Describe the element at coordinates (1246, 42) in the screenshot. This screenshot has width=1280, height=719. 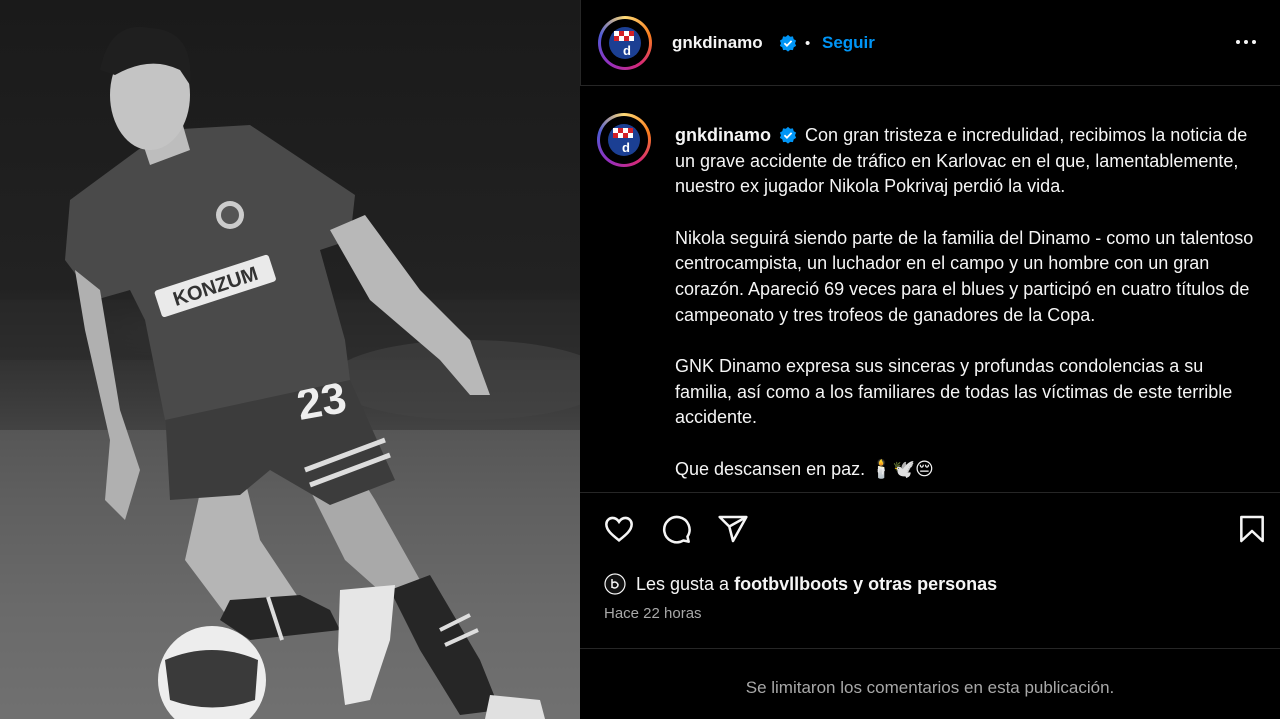
I see `more-options-icon` at that location.